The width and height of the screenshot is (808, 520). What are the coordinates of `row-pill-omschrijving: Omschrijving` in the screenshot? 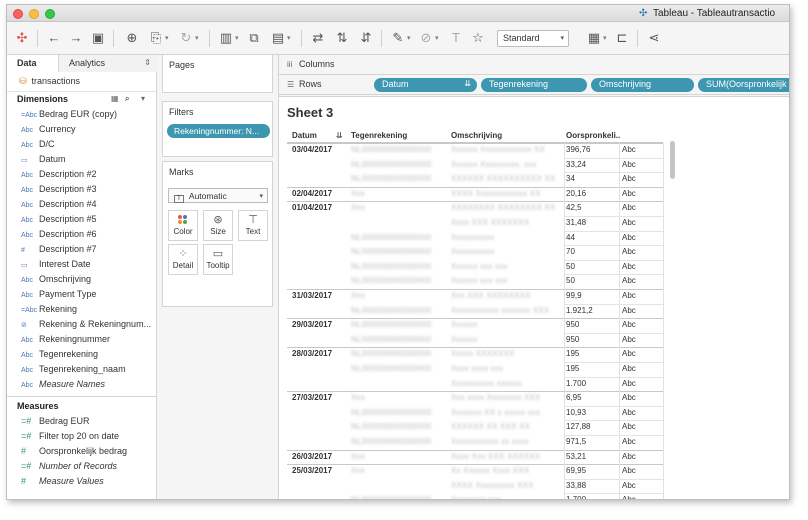 It's located at (642, 85).